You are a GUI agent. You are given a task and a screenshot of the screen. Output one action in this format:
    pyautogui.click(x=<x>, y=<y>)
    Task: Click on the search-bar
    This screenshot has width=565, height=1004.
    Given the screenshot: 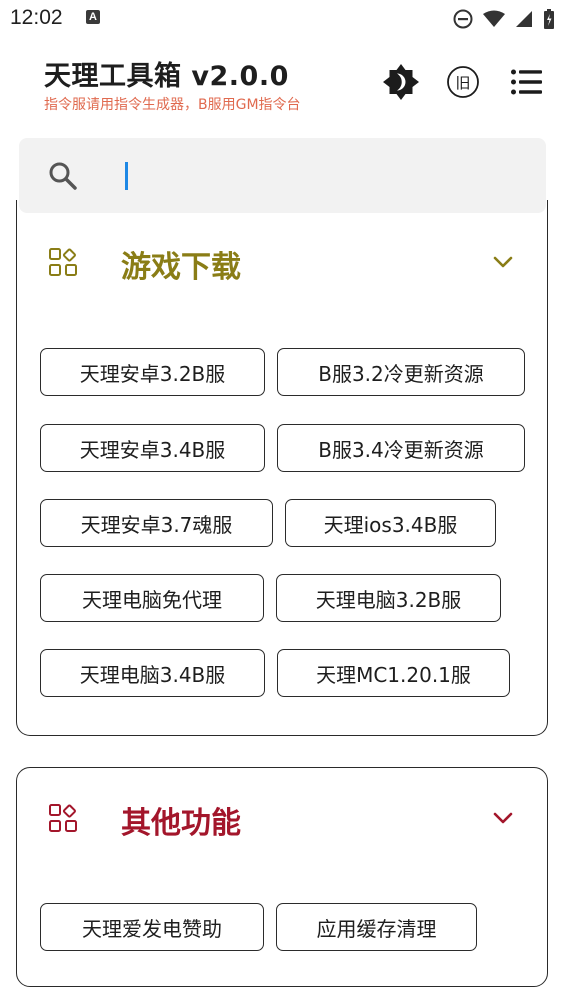 What is the action you would take?
    pyautogui.click(x=282, y=175)
    